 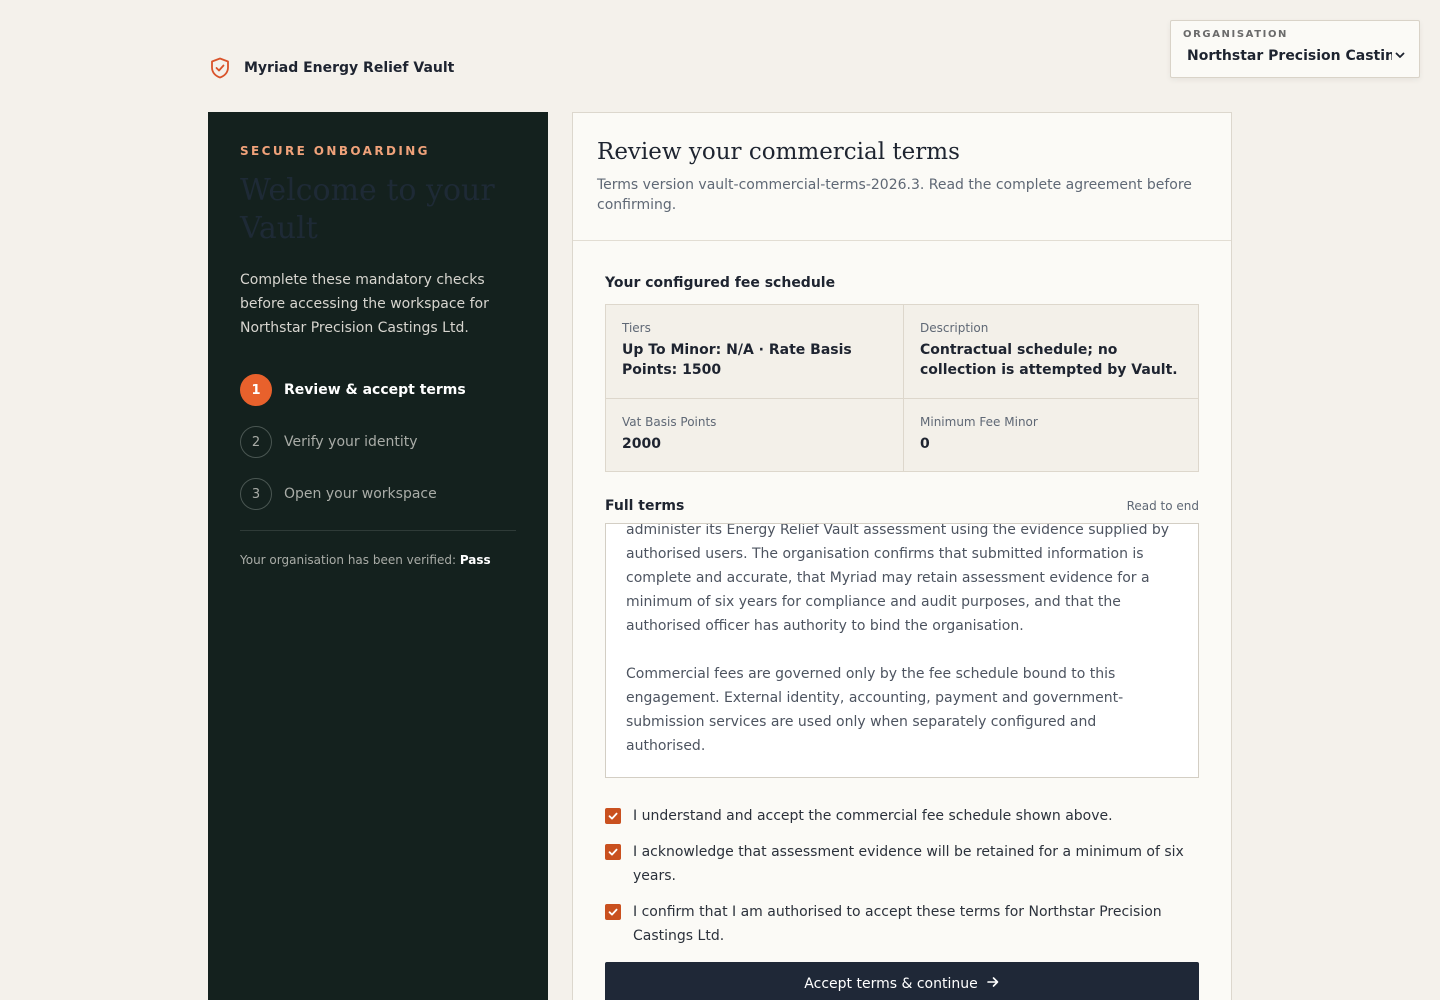 What do you see at coordinates (1051, 434) in the screenshot?
I see `fee-cell-minimum-fee: Minimum Fee Minor 0` at bounding box center [1051, 434].